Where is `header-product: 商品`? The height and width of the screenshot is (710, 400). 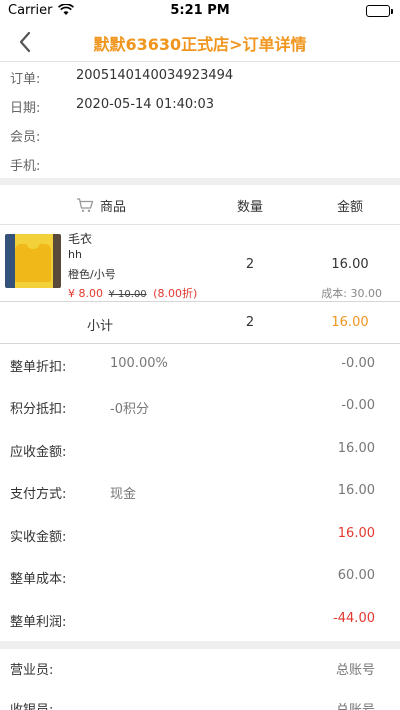
header-product: 商品 is located at coordinates (113, 207).